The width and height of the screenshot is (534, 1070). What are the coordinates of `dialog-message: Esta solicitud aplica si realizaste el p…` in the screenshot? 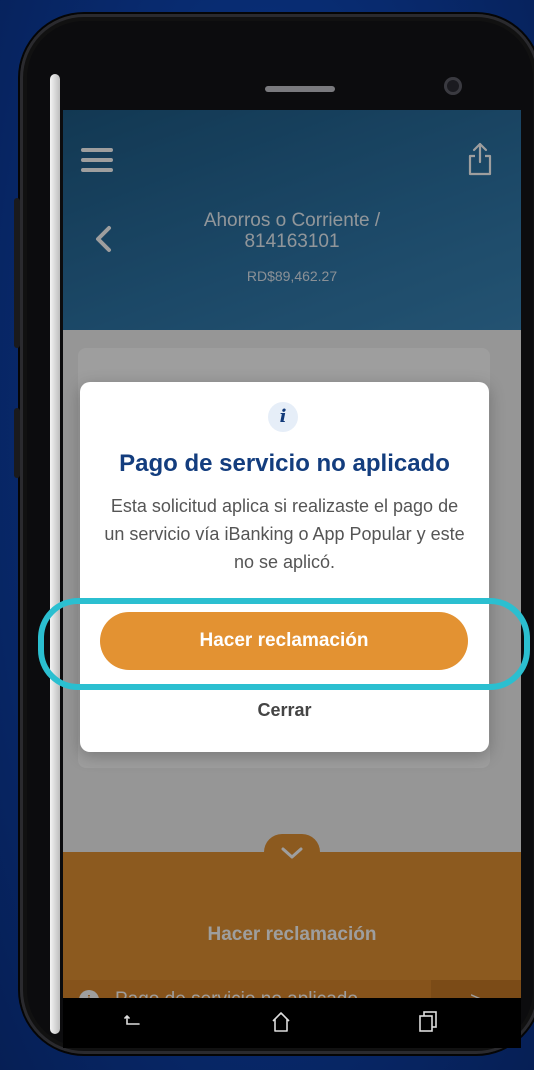 It's located at (284, 534).